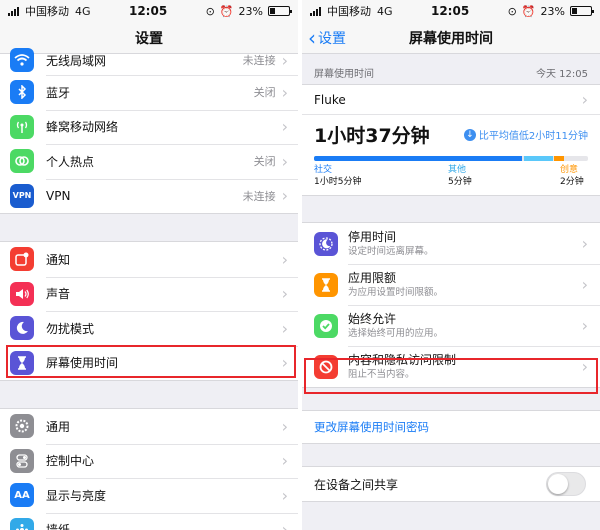 The height and width of the screenshot is (530, 600). I want to click on usage-legend: 社交 1小时5分钟 其他 5分钟 创意 2分钟, so click(451, 176).